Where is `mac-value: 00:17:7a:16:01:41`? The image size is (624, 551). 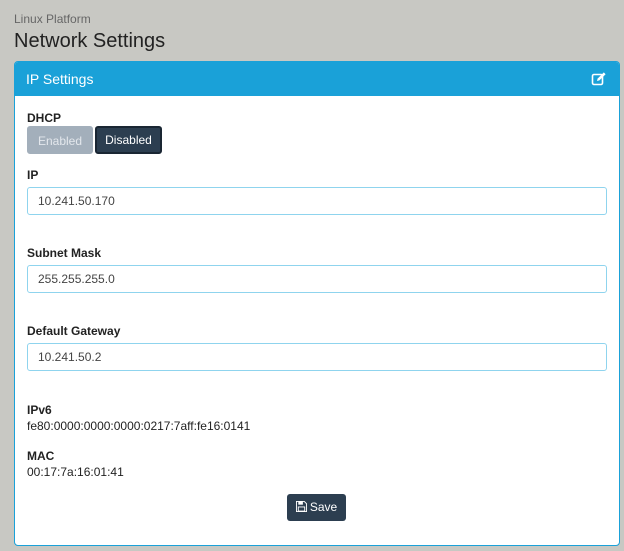 mac-value: 00:17:7a:16:01:41 is located at coordinates (75, 472).